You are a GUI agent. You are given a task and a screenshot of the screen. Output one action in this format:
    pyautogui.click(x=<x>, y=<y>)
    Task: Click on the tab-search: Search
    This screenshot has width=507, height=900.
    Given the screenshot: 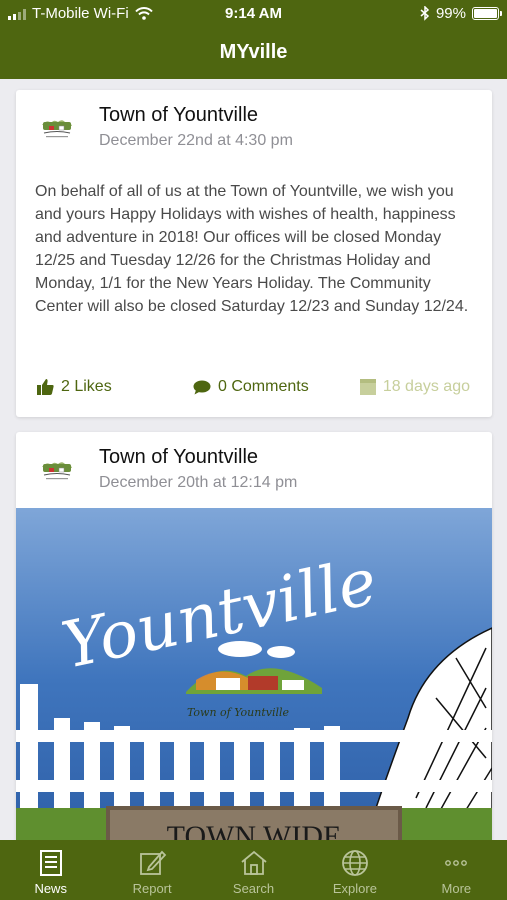 What is the action you would take?
    pyautogui.click(x=253, y=870)
    